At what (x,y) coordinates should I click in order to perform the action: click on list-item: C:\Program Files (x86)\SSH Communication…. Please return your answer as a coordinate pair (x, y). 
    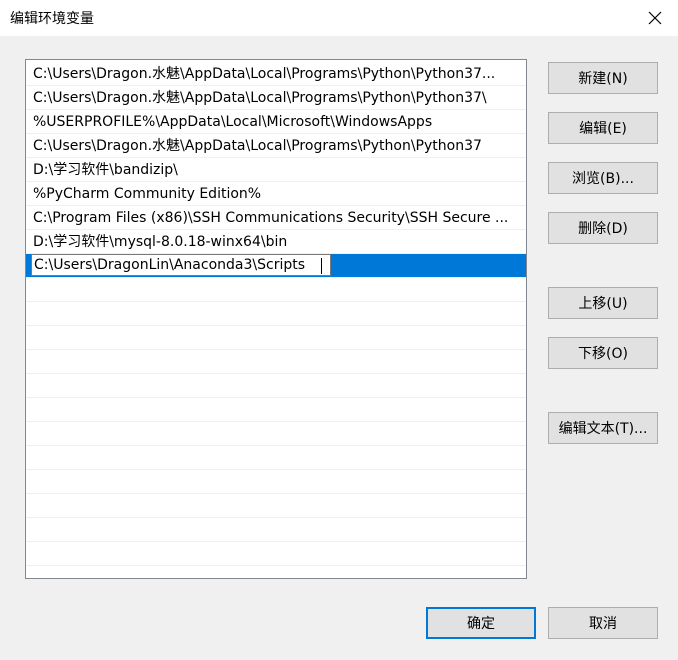
    Looking at the image, I should click on (276, 218).